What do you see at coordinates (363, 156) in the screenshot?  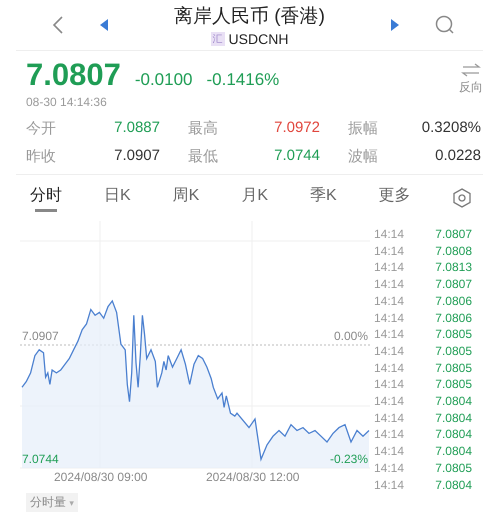 I see `stat-label: 波幅` at bounding box center [363, 156].